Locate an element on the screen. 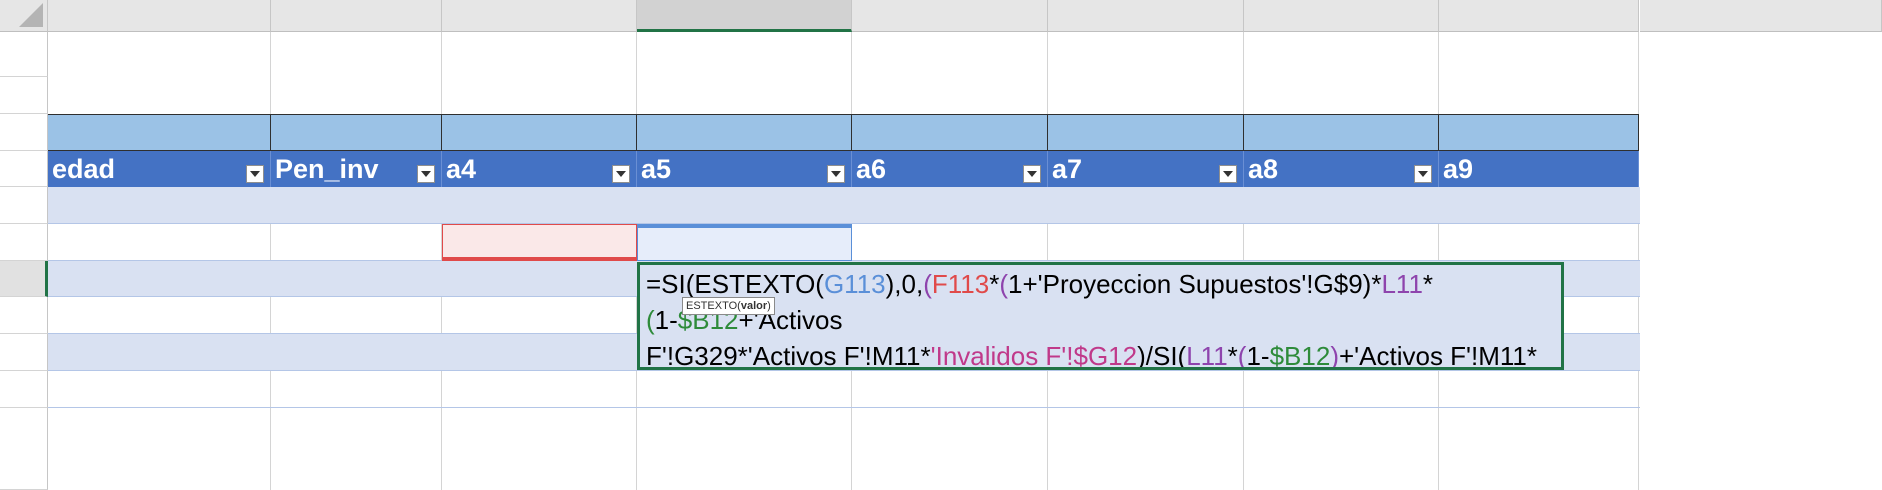 The image size is (1882, 490). table-field-header: a4 is located at coordinates (539, 169).